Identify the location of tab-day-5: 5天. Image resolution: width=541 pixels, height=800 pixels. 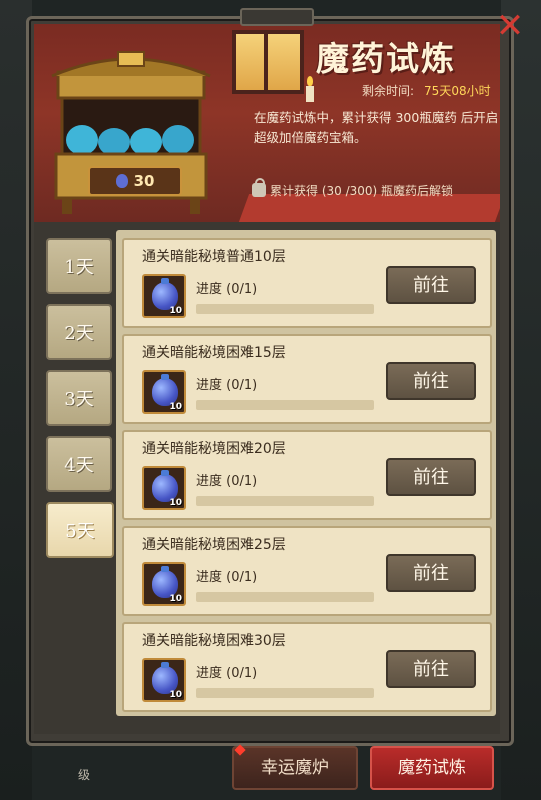
(80, 530).